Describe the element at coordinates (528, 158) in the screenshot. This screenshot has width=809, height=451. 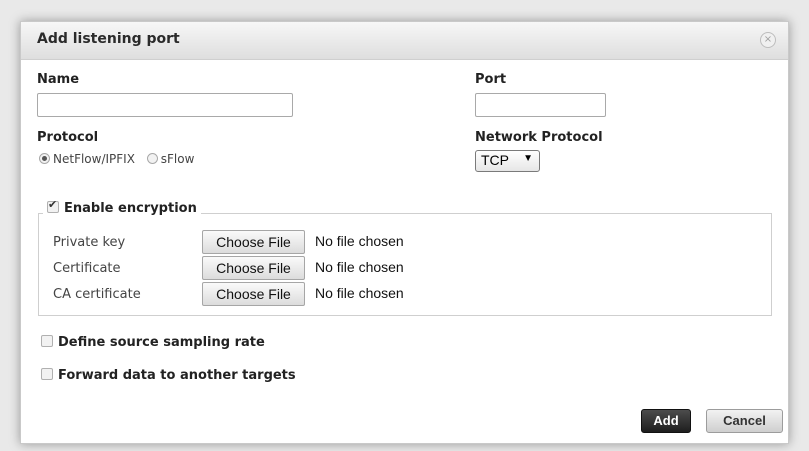
I see `chevron-down-icon: ▼` at that location.